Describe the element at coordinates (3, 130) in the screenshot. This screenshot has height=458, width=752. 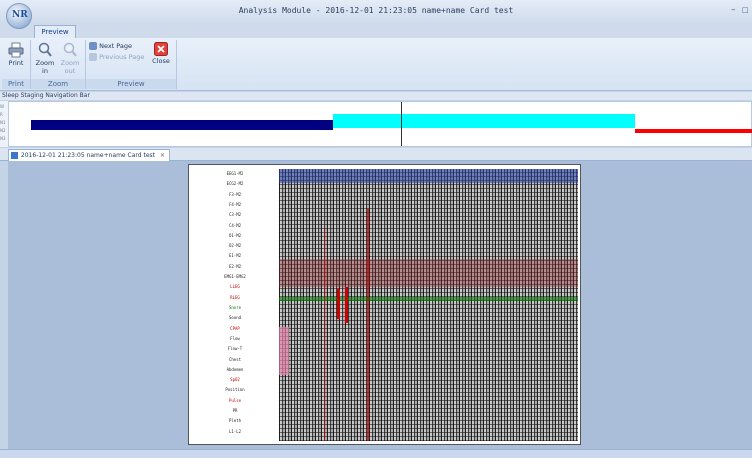
I see `stage-label: N2` at that location.